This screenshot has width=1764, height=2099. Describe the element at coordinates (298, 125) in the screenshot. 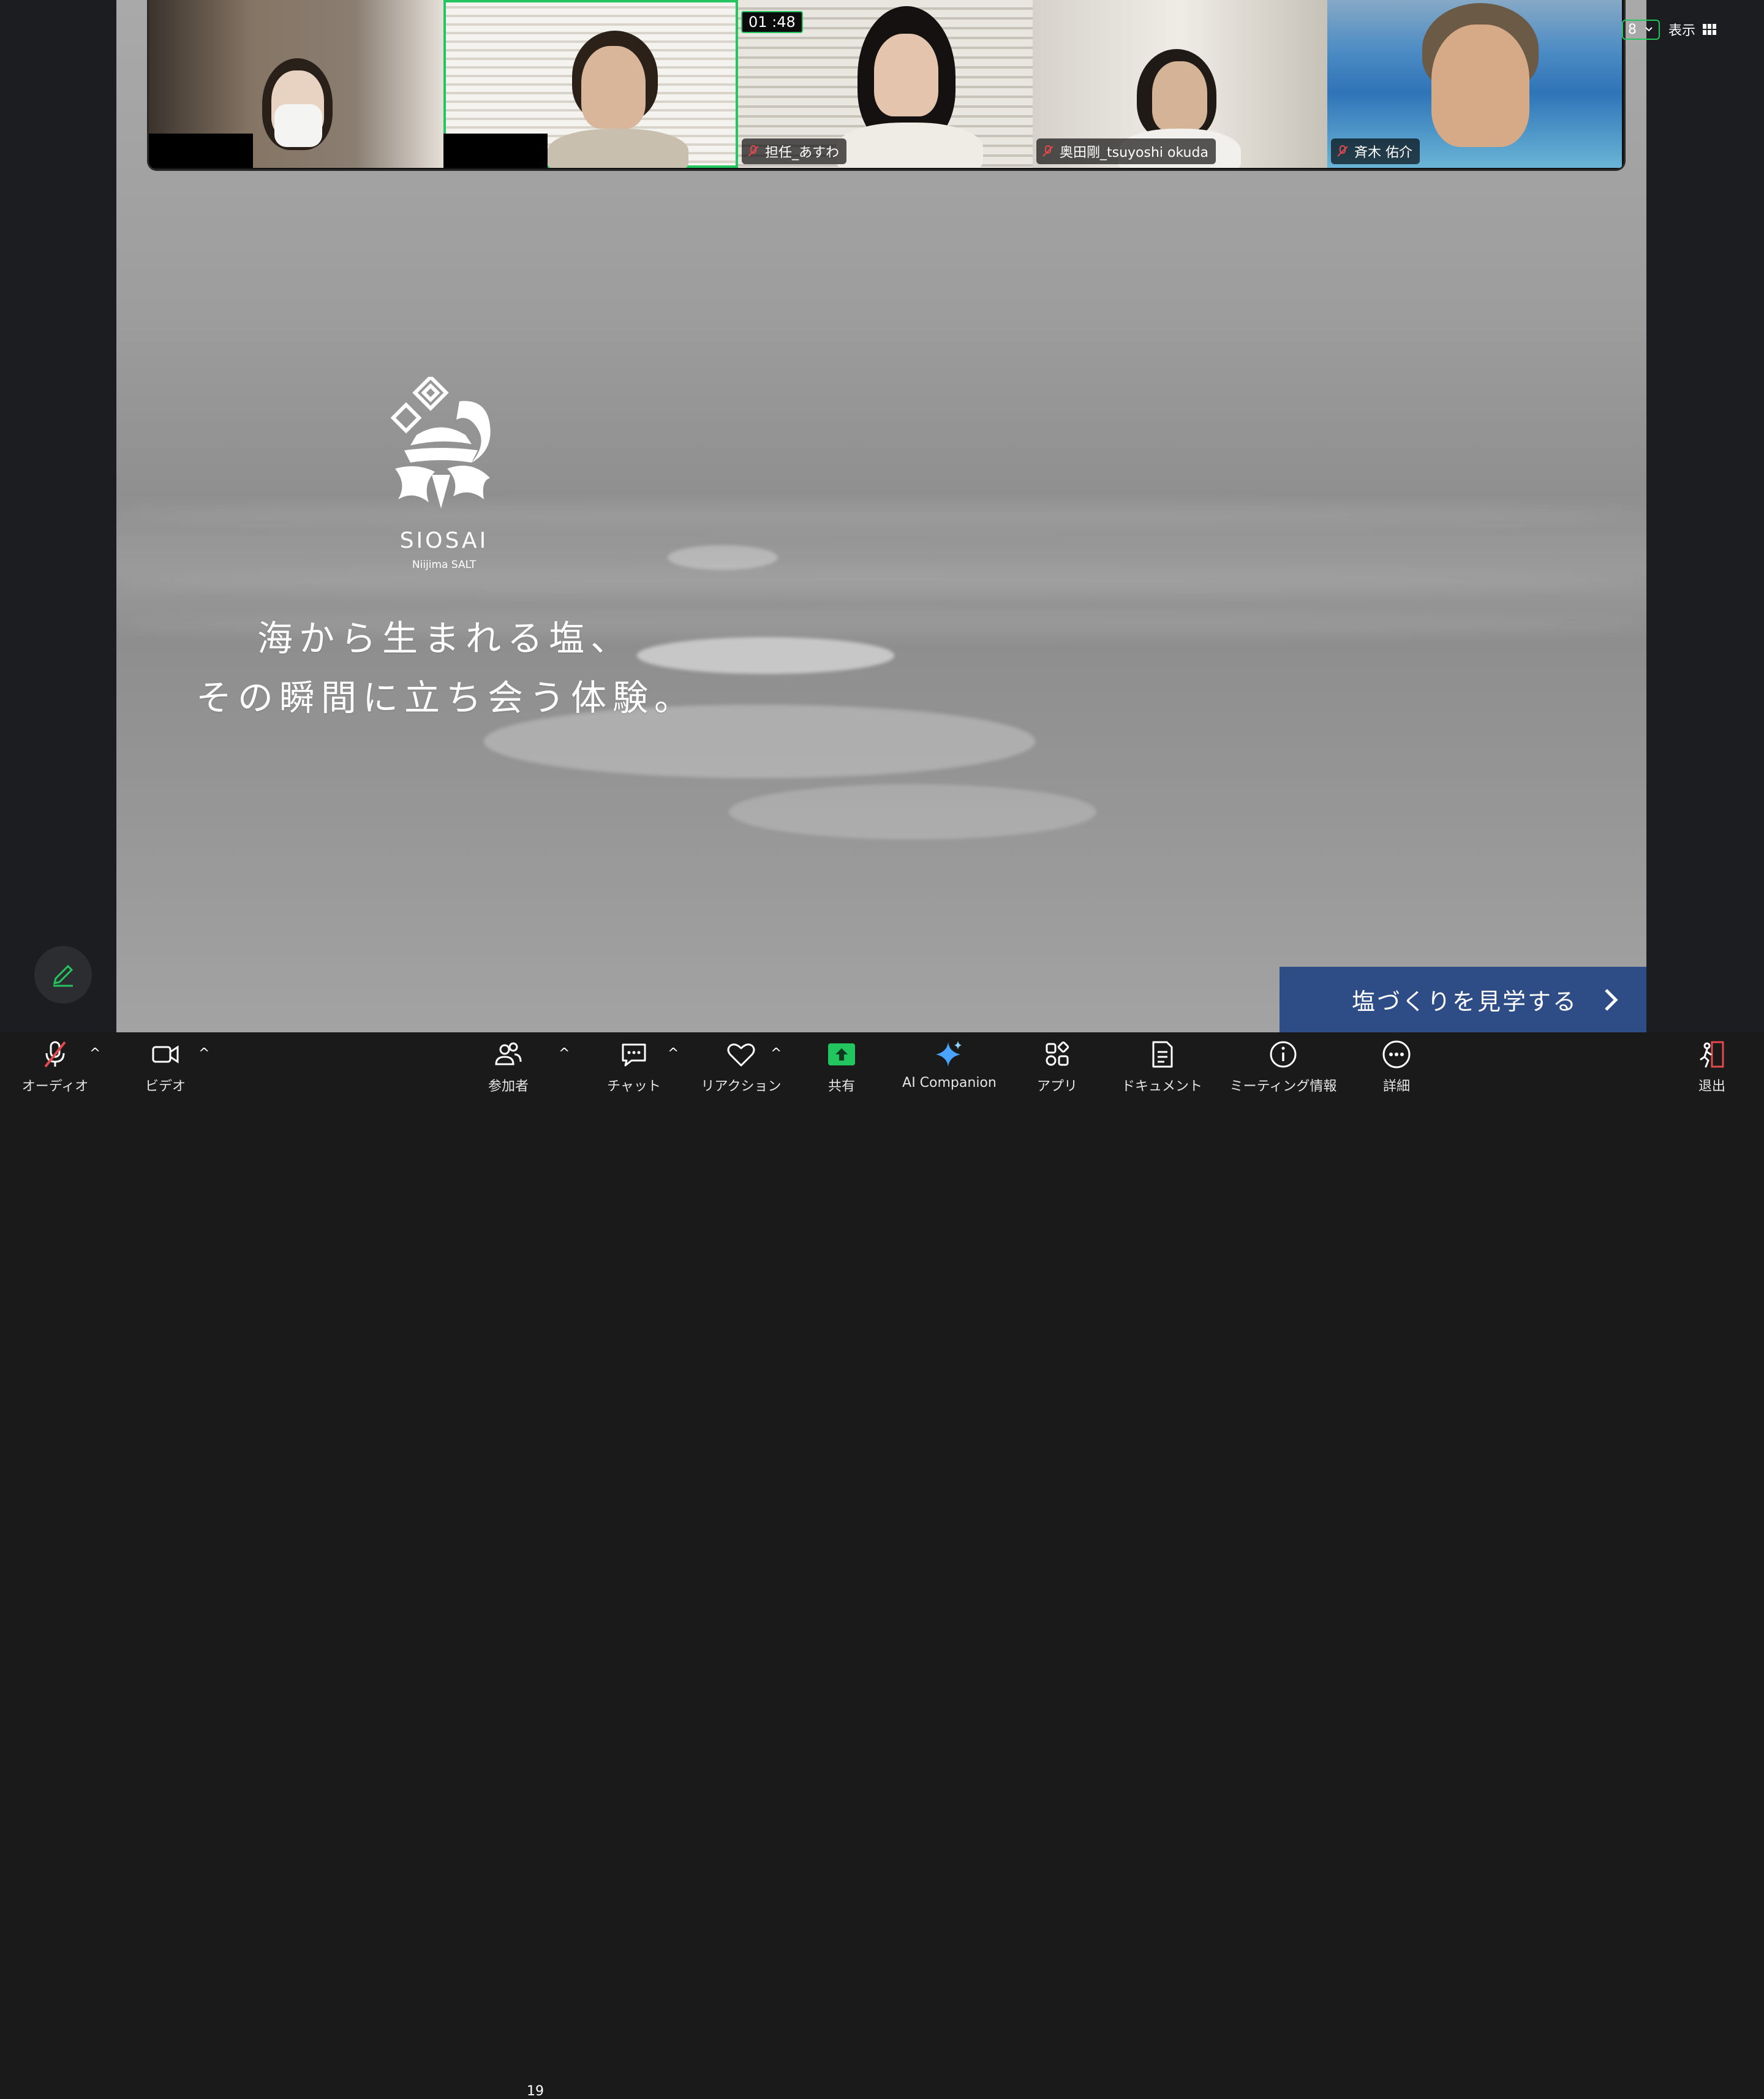

I see `face-mask` at that location.